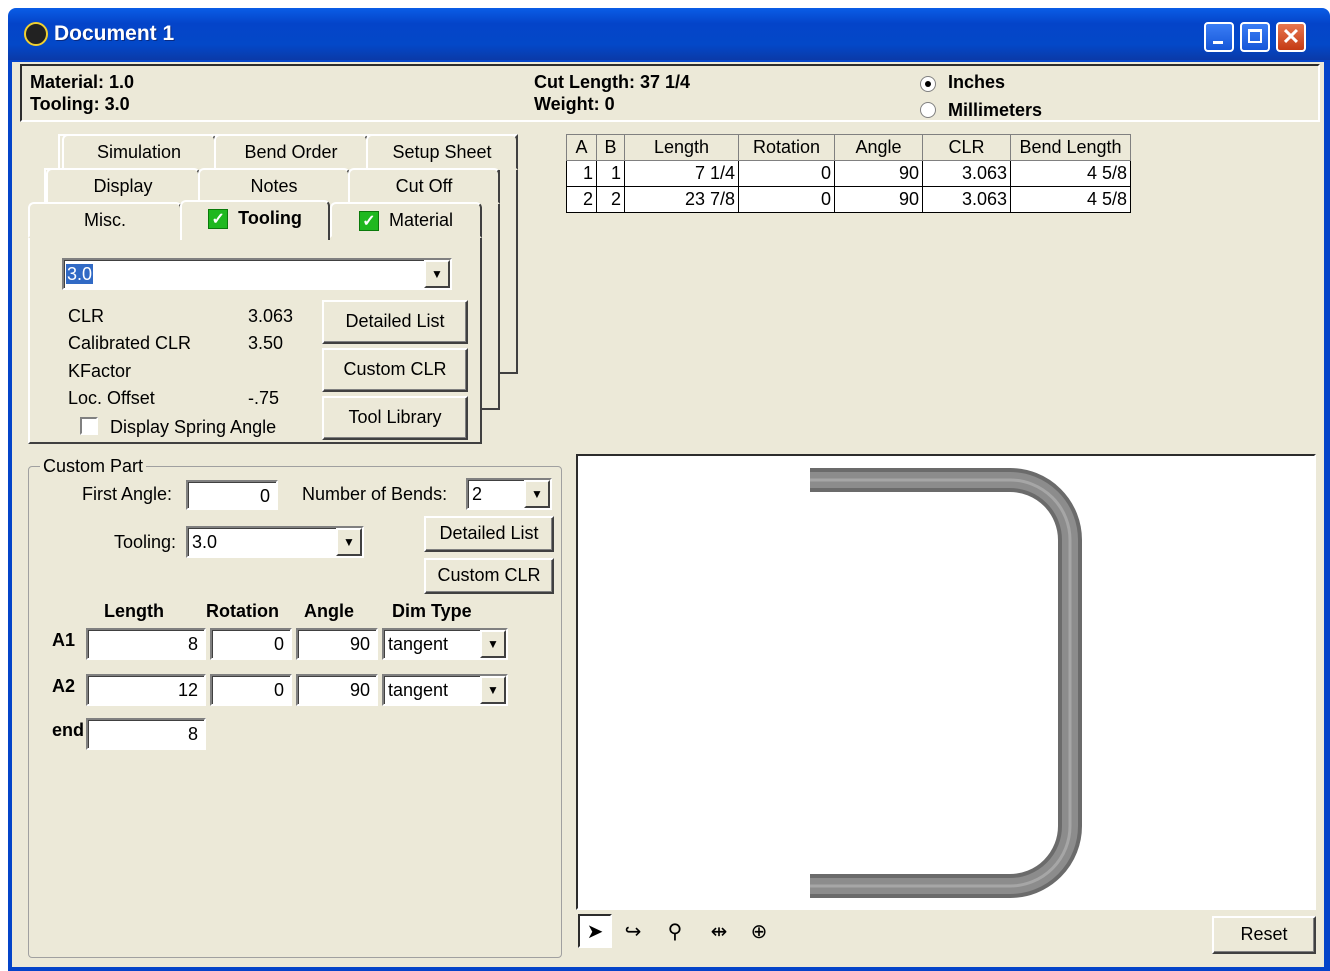 Image resolution: width=1330 pixels, height=971 pixels. Describe the element at coordinates (146, 734) in the screenshot. I see `end-length-input: 8` at that location.